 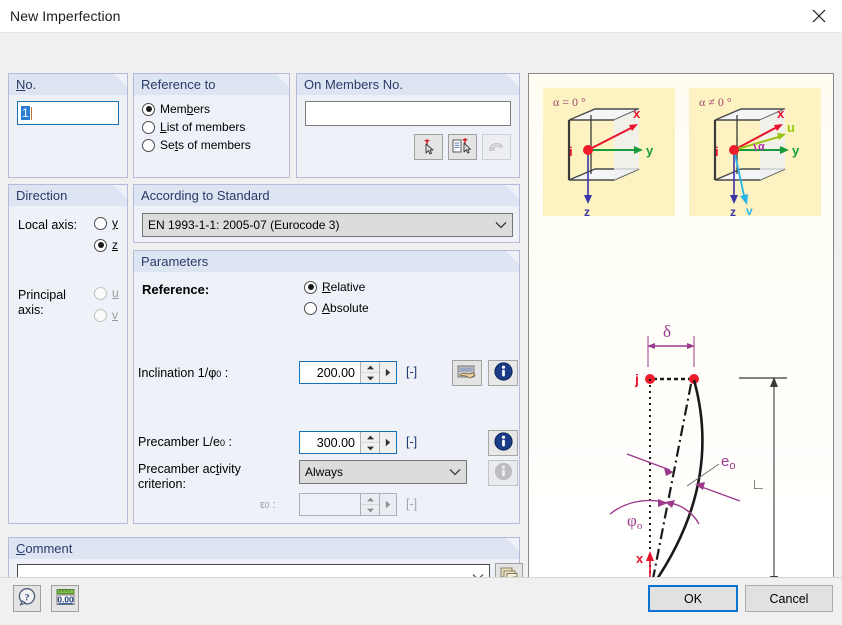 I want to click on radio-local-axis-y-indicator, so click(x=100, y=223).